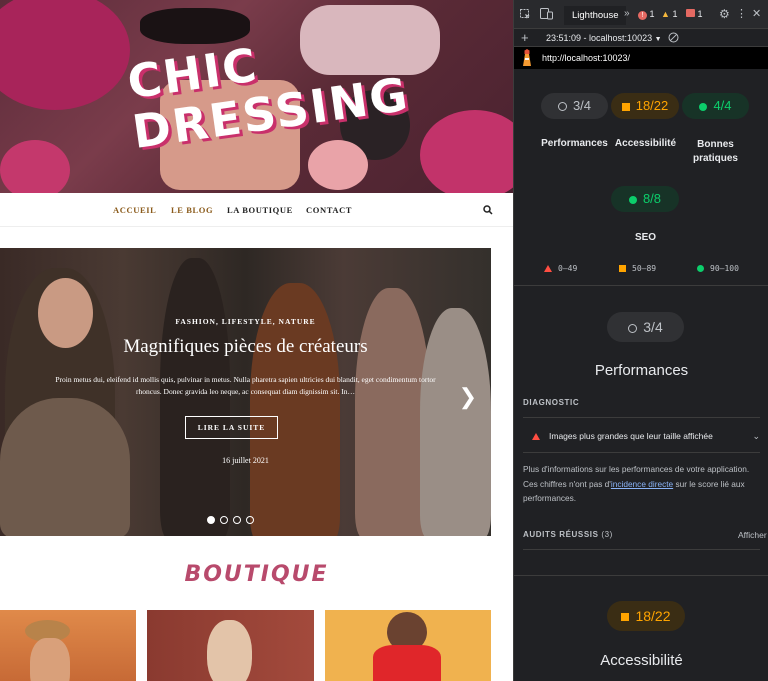 This screenshot has width=768, height=681. I want to click on audited-url: http://localhost:10023/, so click(586, 58).